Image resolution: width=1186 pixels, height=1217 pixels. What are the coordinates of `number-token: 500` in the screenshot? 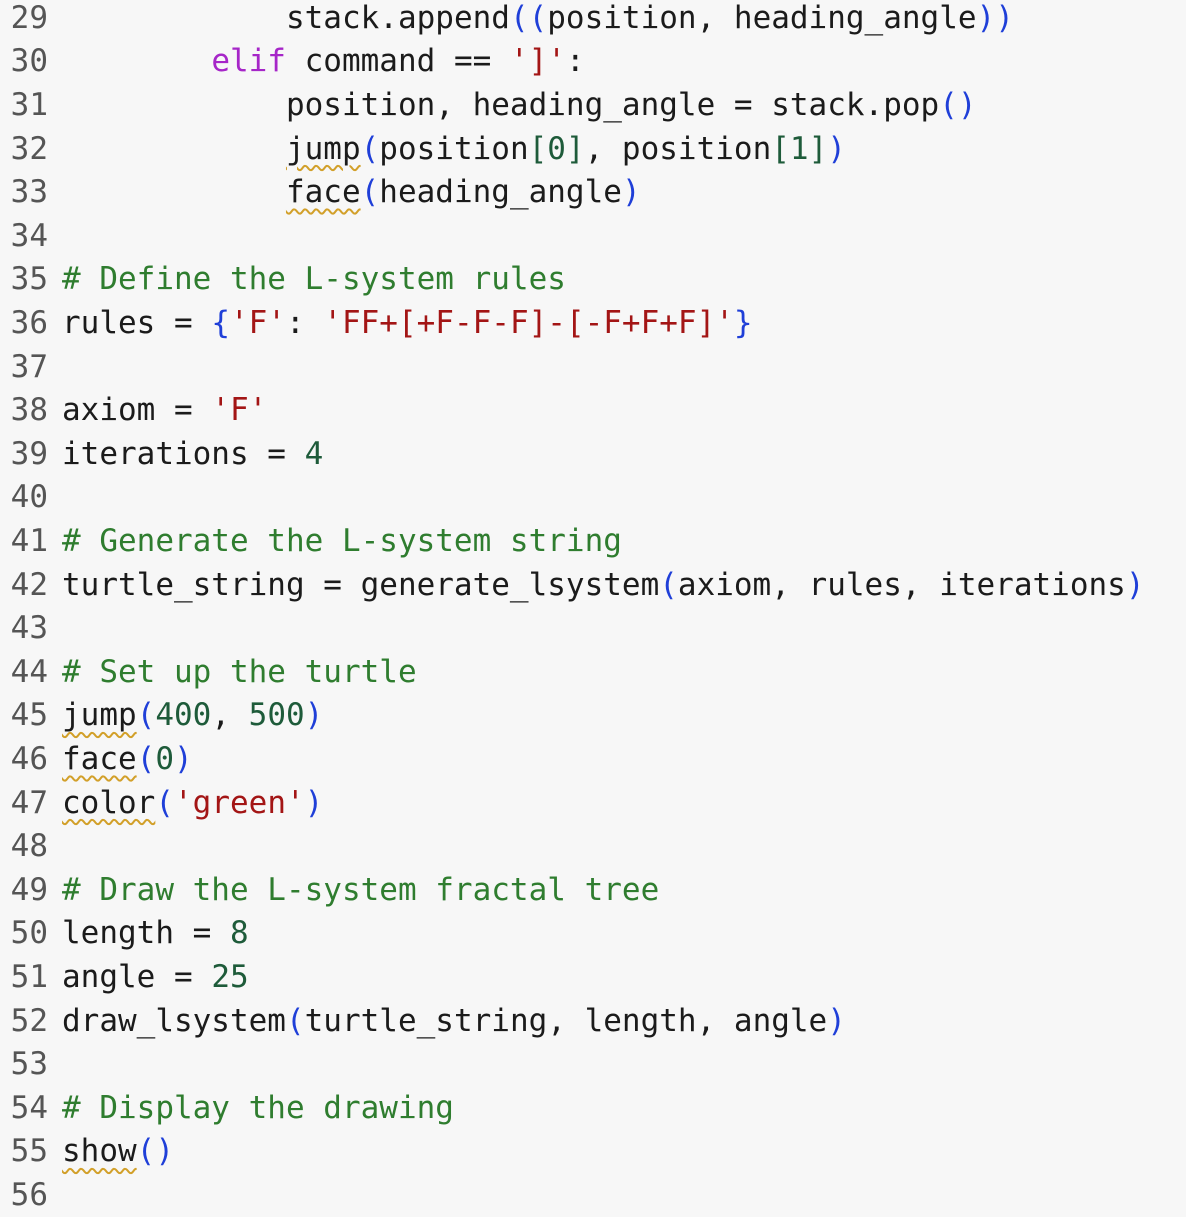 It's located at (276, 715).